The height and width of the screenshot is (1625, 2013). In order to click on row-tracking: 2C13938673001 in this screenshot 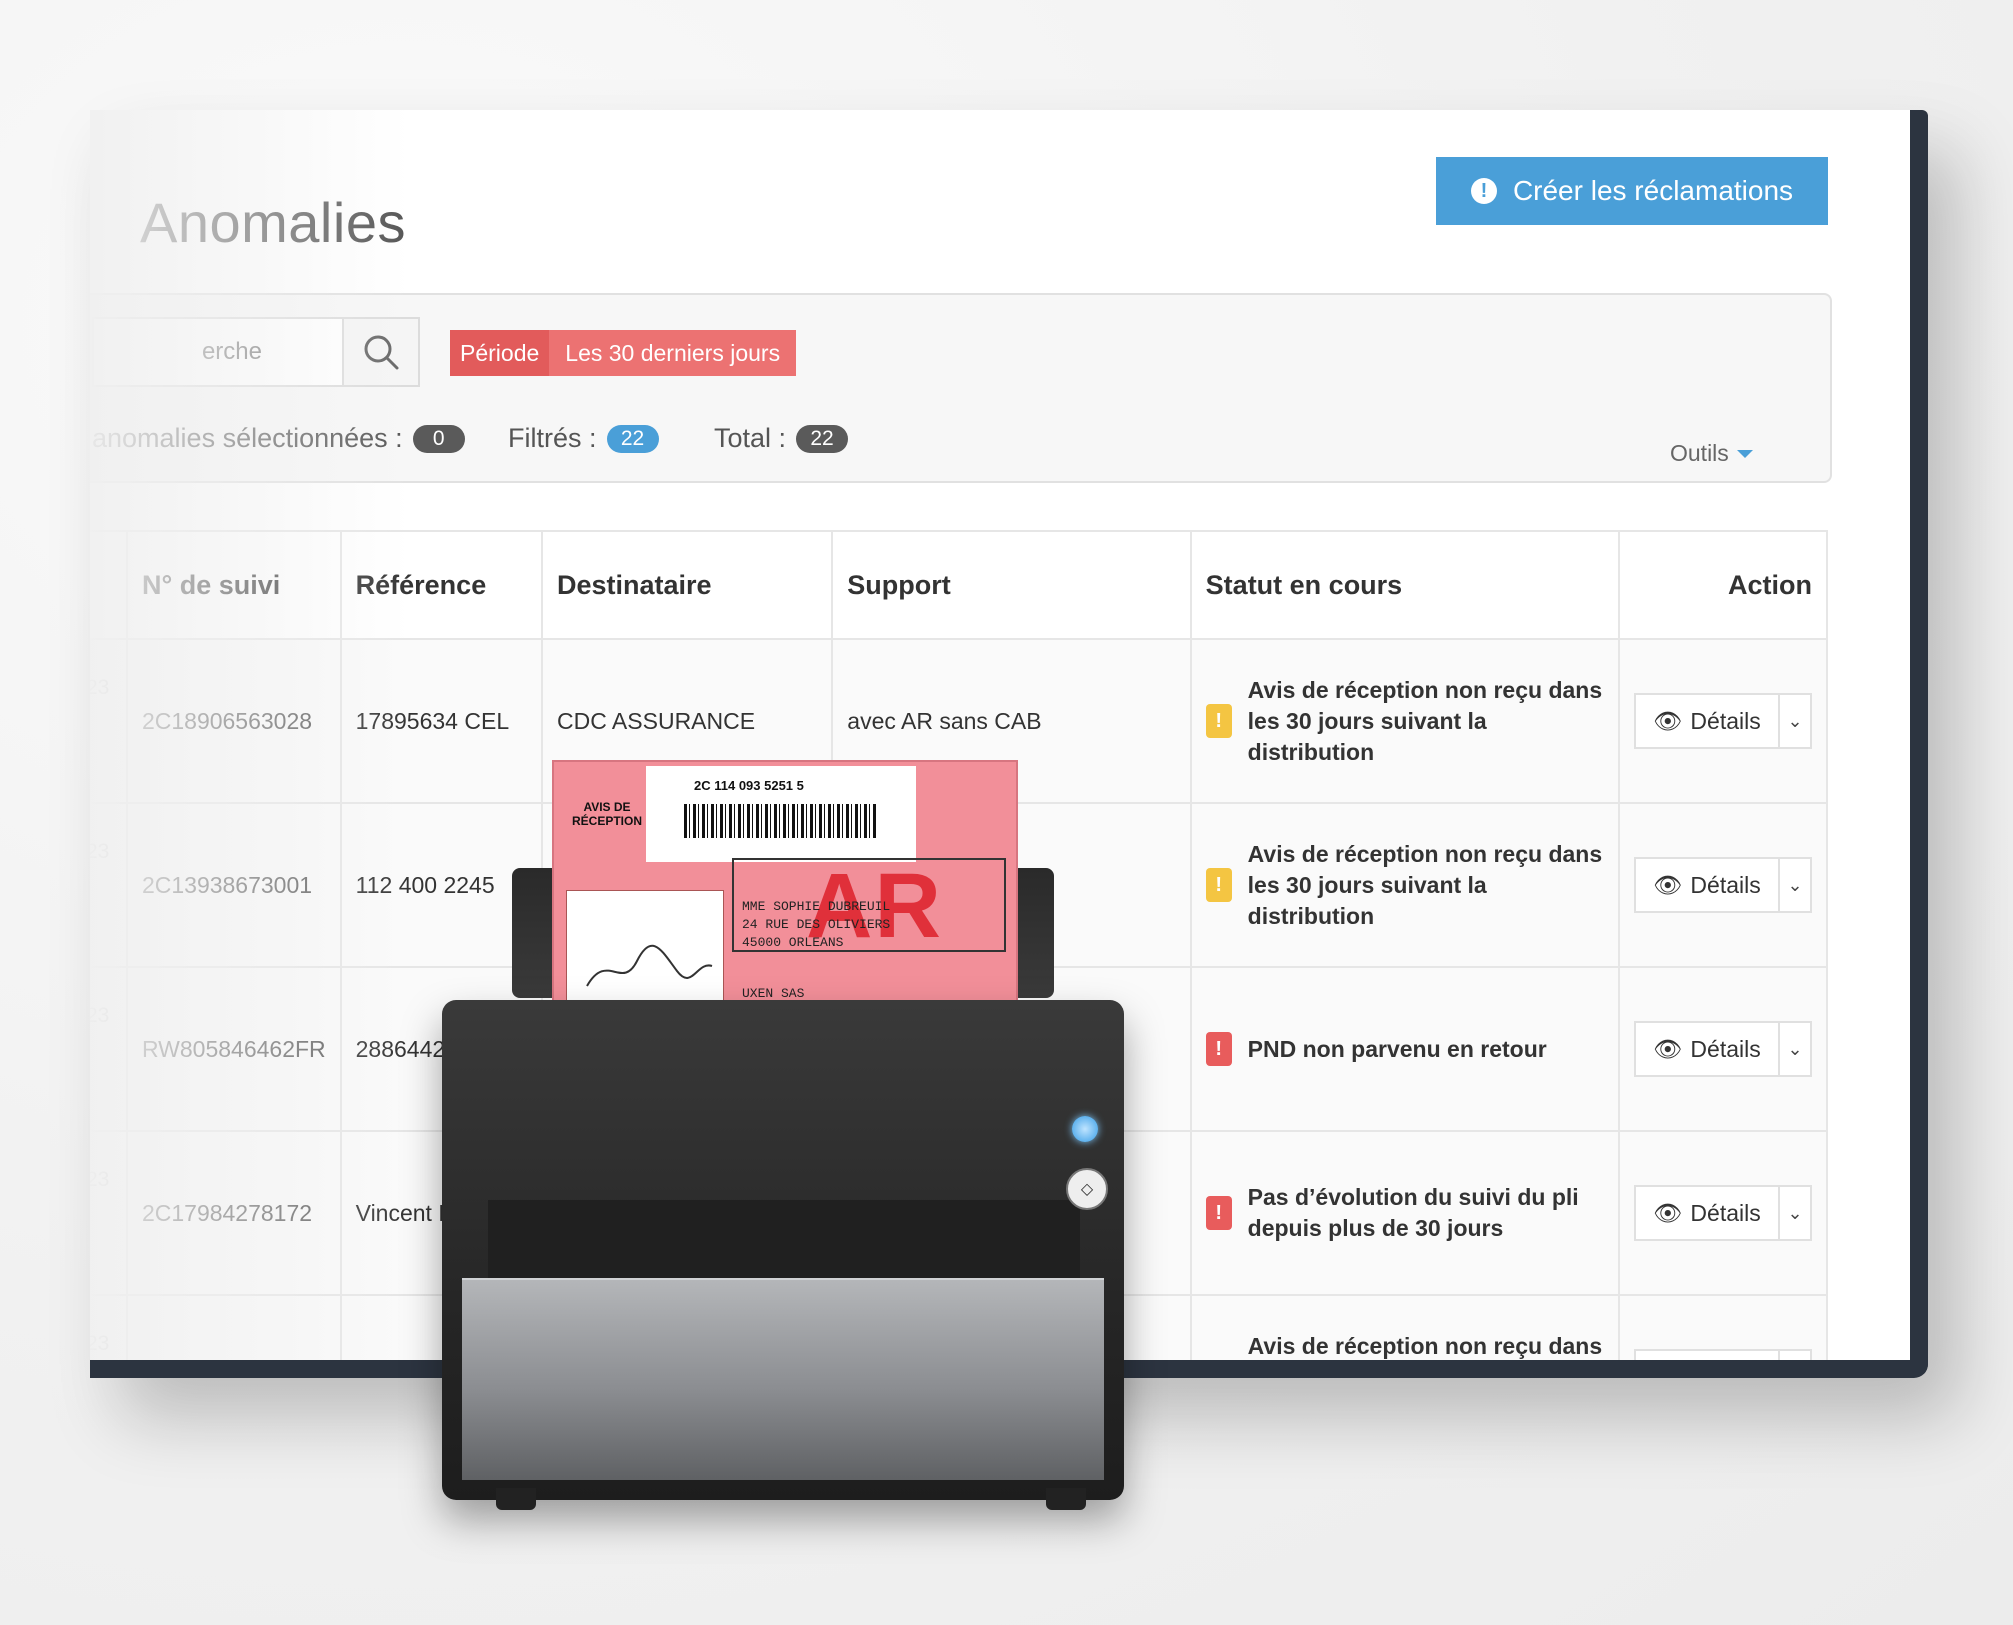, I will do `click(233, 885)`.